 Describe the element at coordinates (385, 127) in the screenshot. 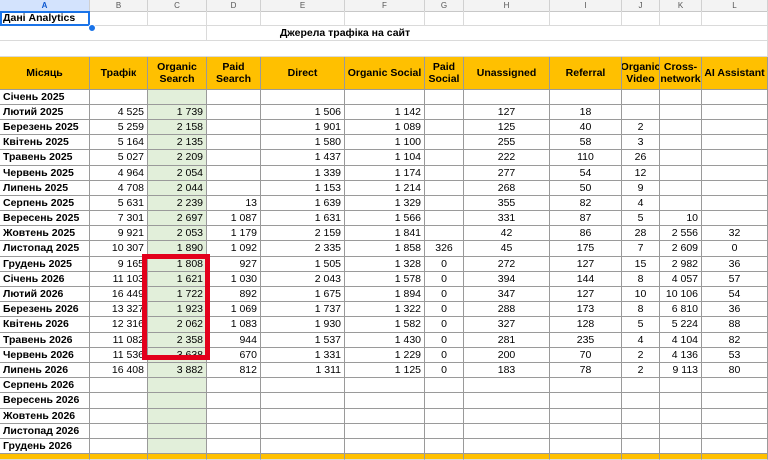

I see `organic-social-cell: 1 089` at that location.